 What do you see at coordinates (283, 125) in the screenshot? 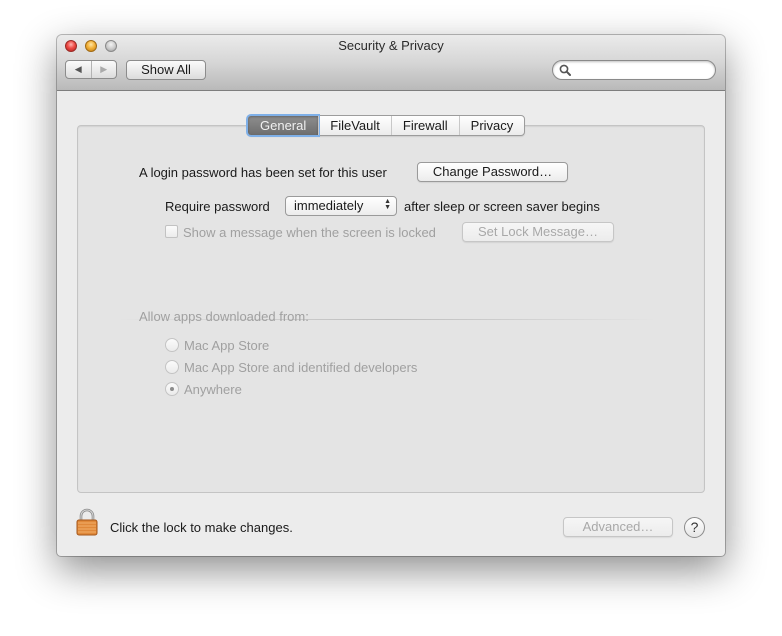
I see `tab-general: General` at bounding box center [283, 125].